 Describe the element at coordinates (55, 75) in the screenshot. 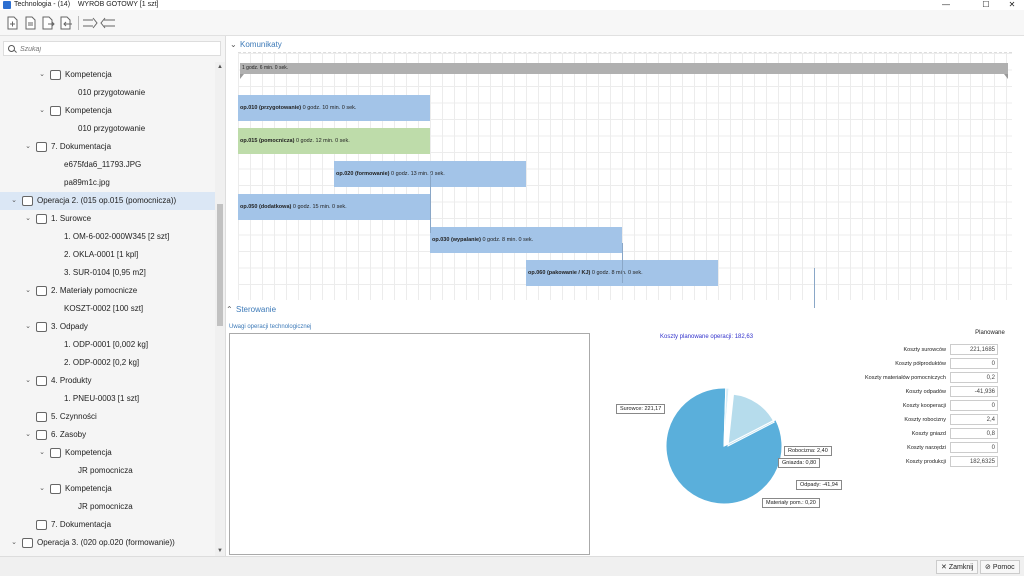

I see `competence-icon` at that location.